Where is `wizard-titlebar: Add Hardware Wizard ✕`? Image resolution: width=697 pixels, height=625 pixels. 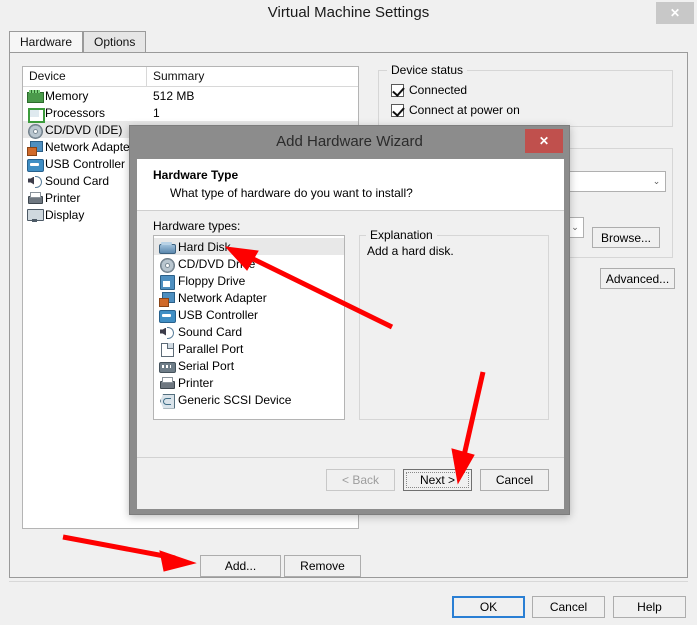
wizard-titlebar: Add Hardware Wizard ✕ is located at coordinates (349, 142).